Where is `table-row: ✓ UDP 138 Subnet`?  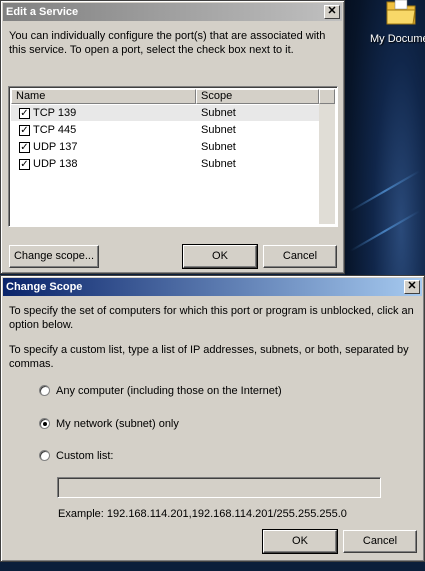
table-row: ✓ UDP 138 Subnet is located at coordinates (165, 164).